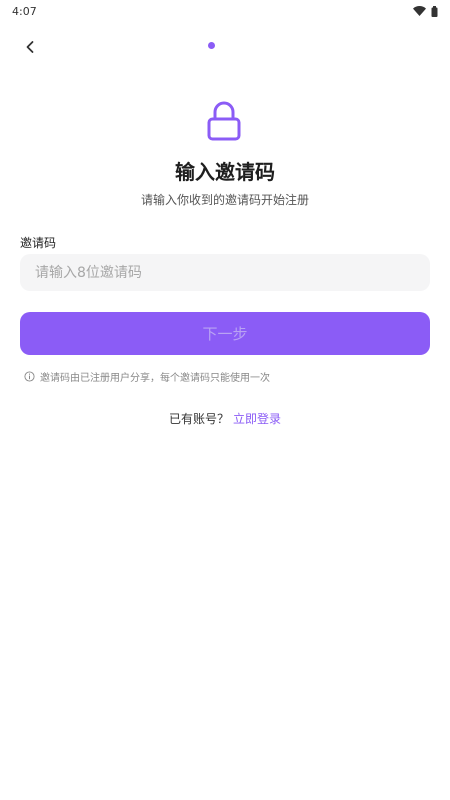 The width and height of the screenshot is (450, 800). Describe the element at coordinates (29, 376) in the screenshot. I see `info-icon` at that location.